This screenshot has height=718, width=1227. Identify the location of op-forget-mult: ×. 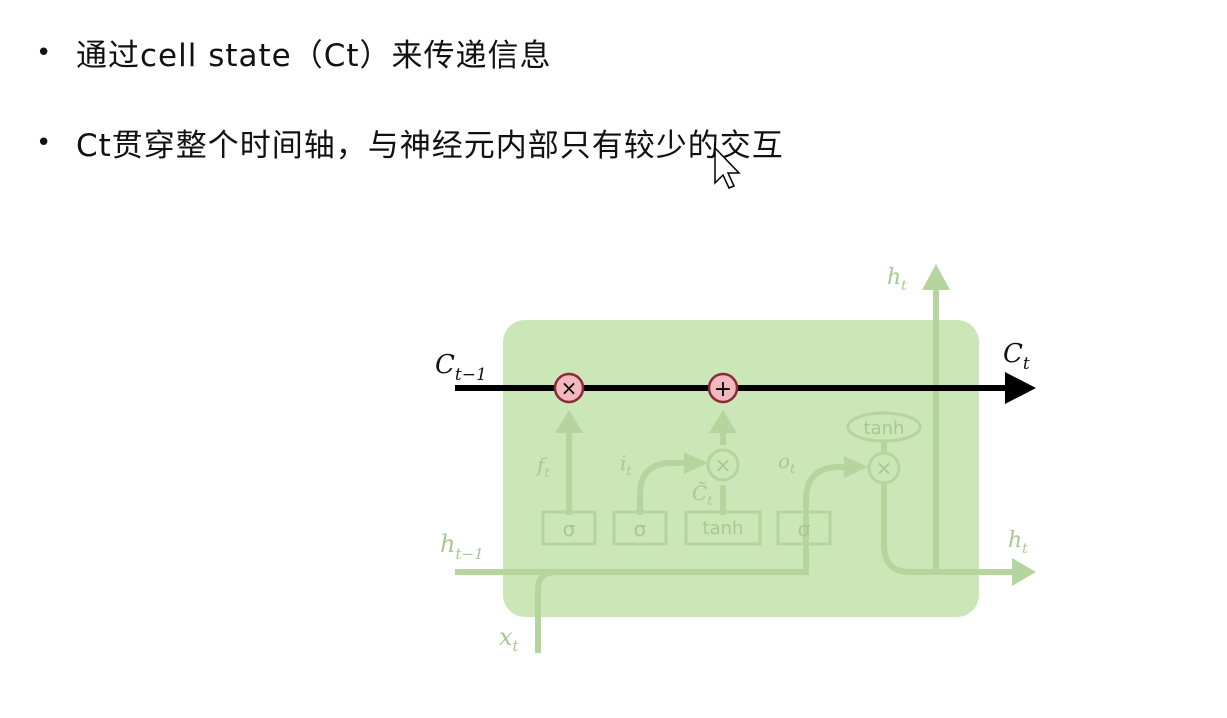
(569, 388).